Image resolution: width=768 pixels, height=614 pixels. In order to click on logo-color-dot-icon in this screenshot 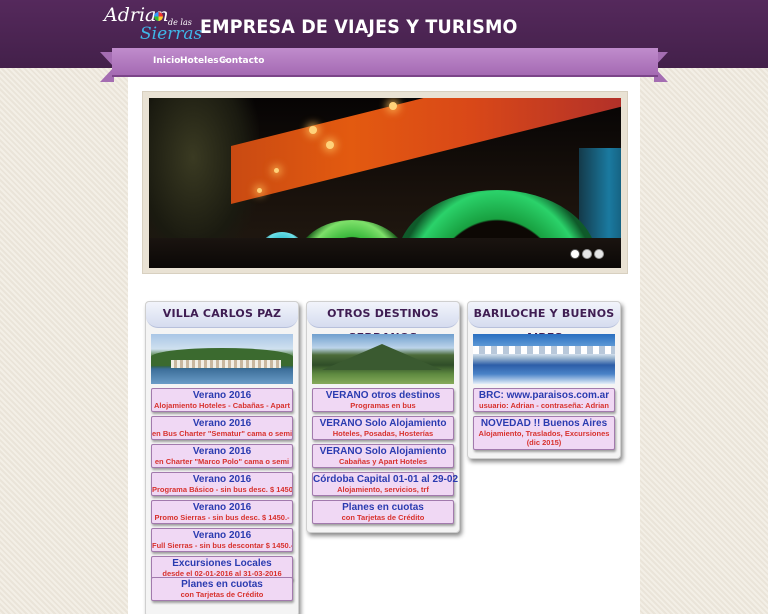, I will do `click(158, 16)`.